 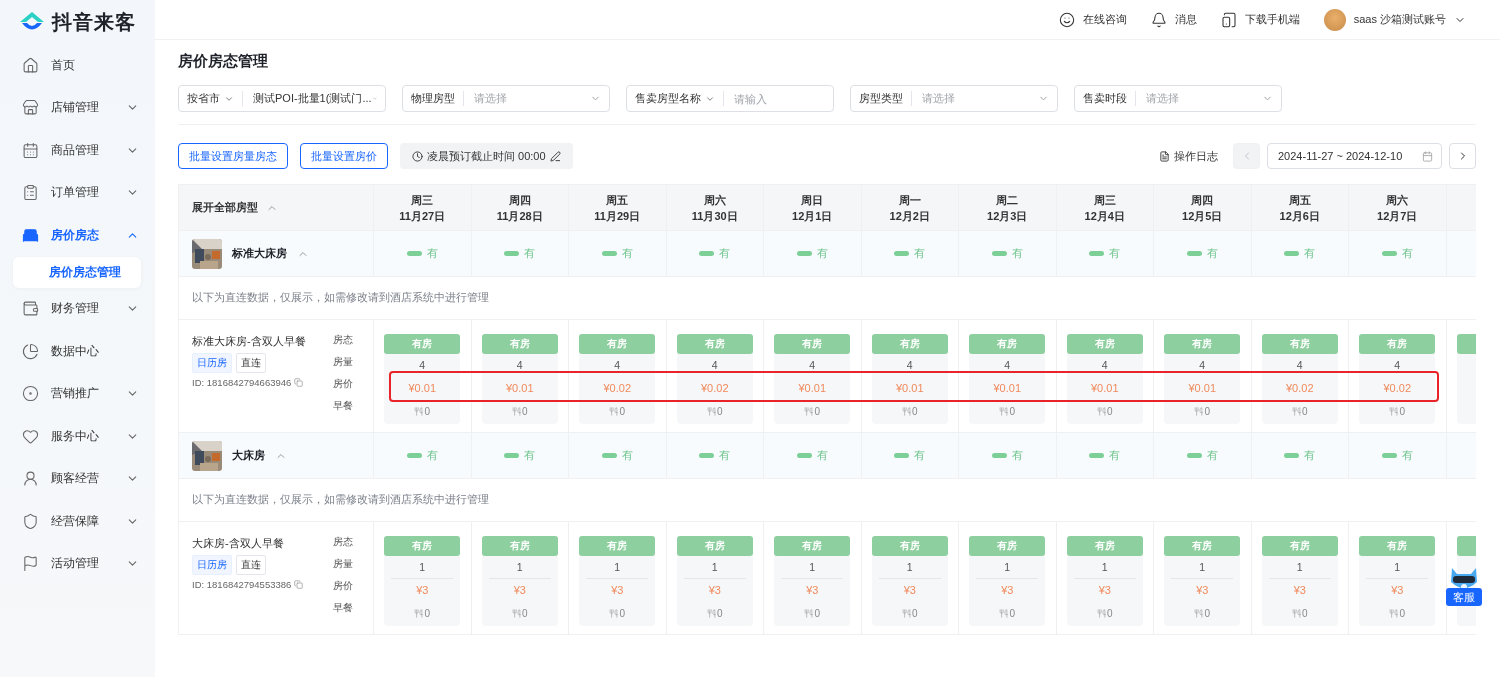 What do you see at coordinates (1462, 156) in the screenshot?
I see `next-button` at bounding box center [1462, 156].